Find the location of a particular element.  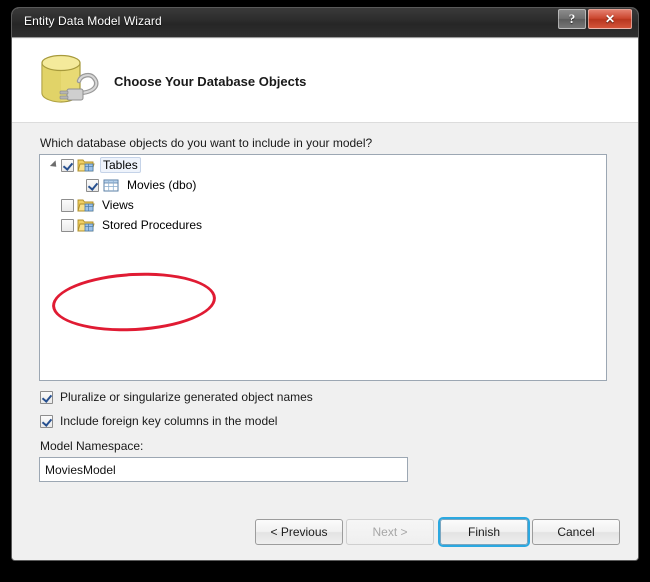

tables-folder-icon is located at coordinates (86, 165).